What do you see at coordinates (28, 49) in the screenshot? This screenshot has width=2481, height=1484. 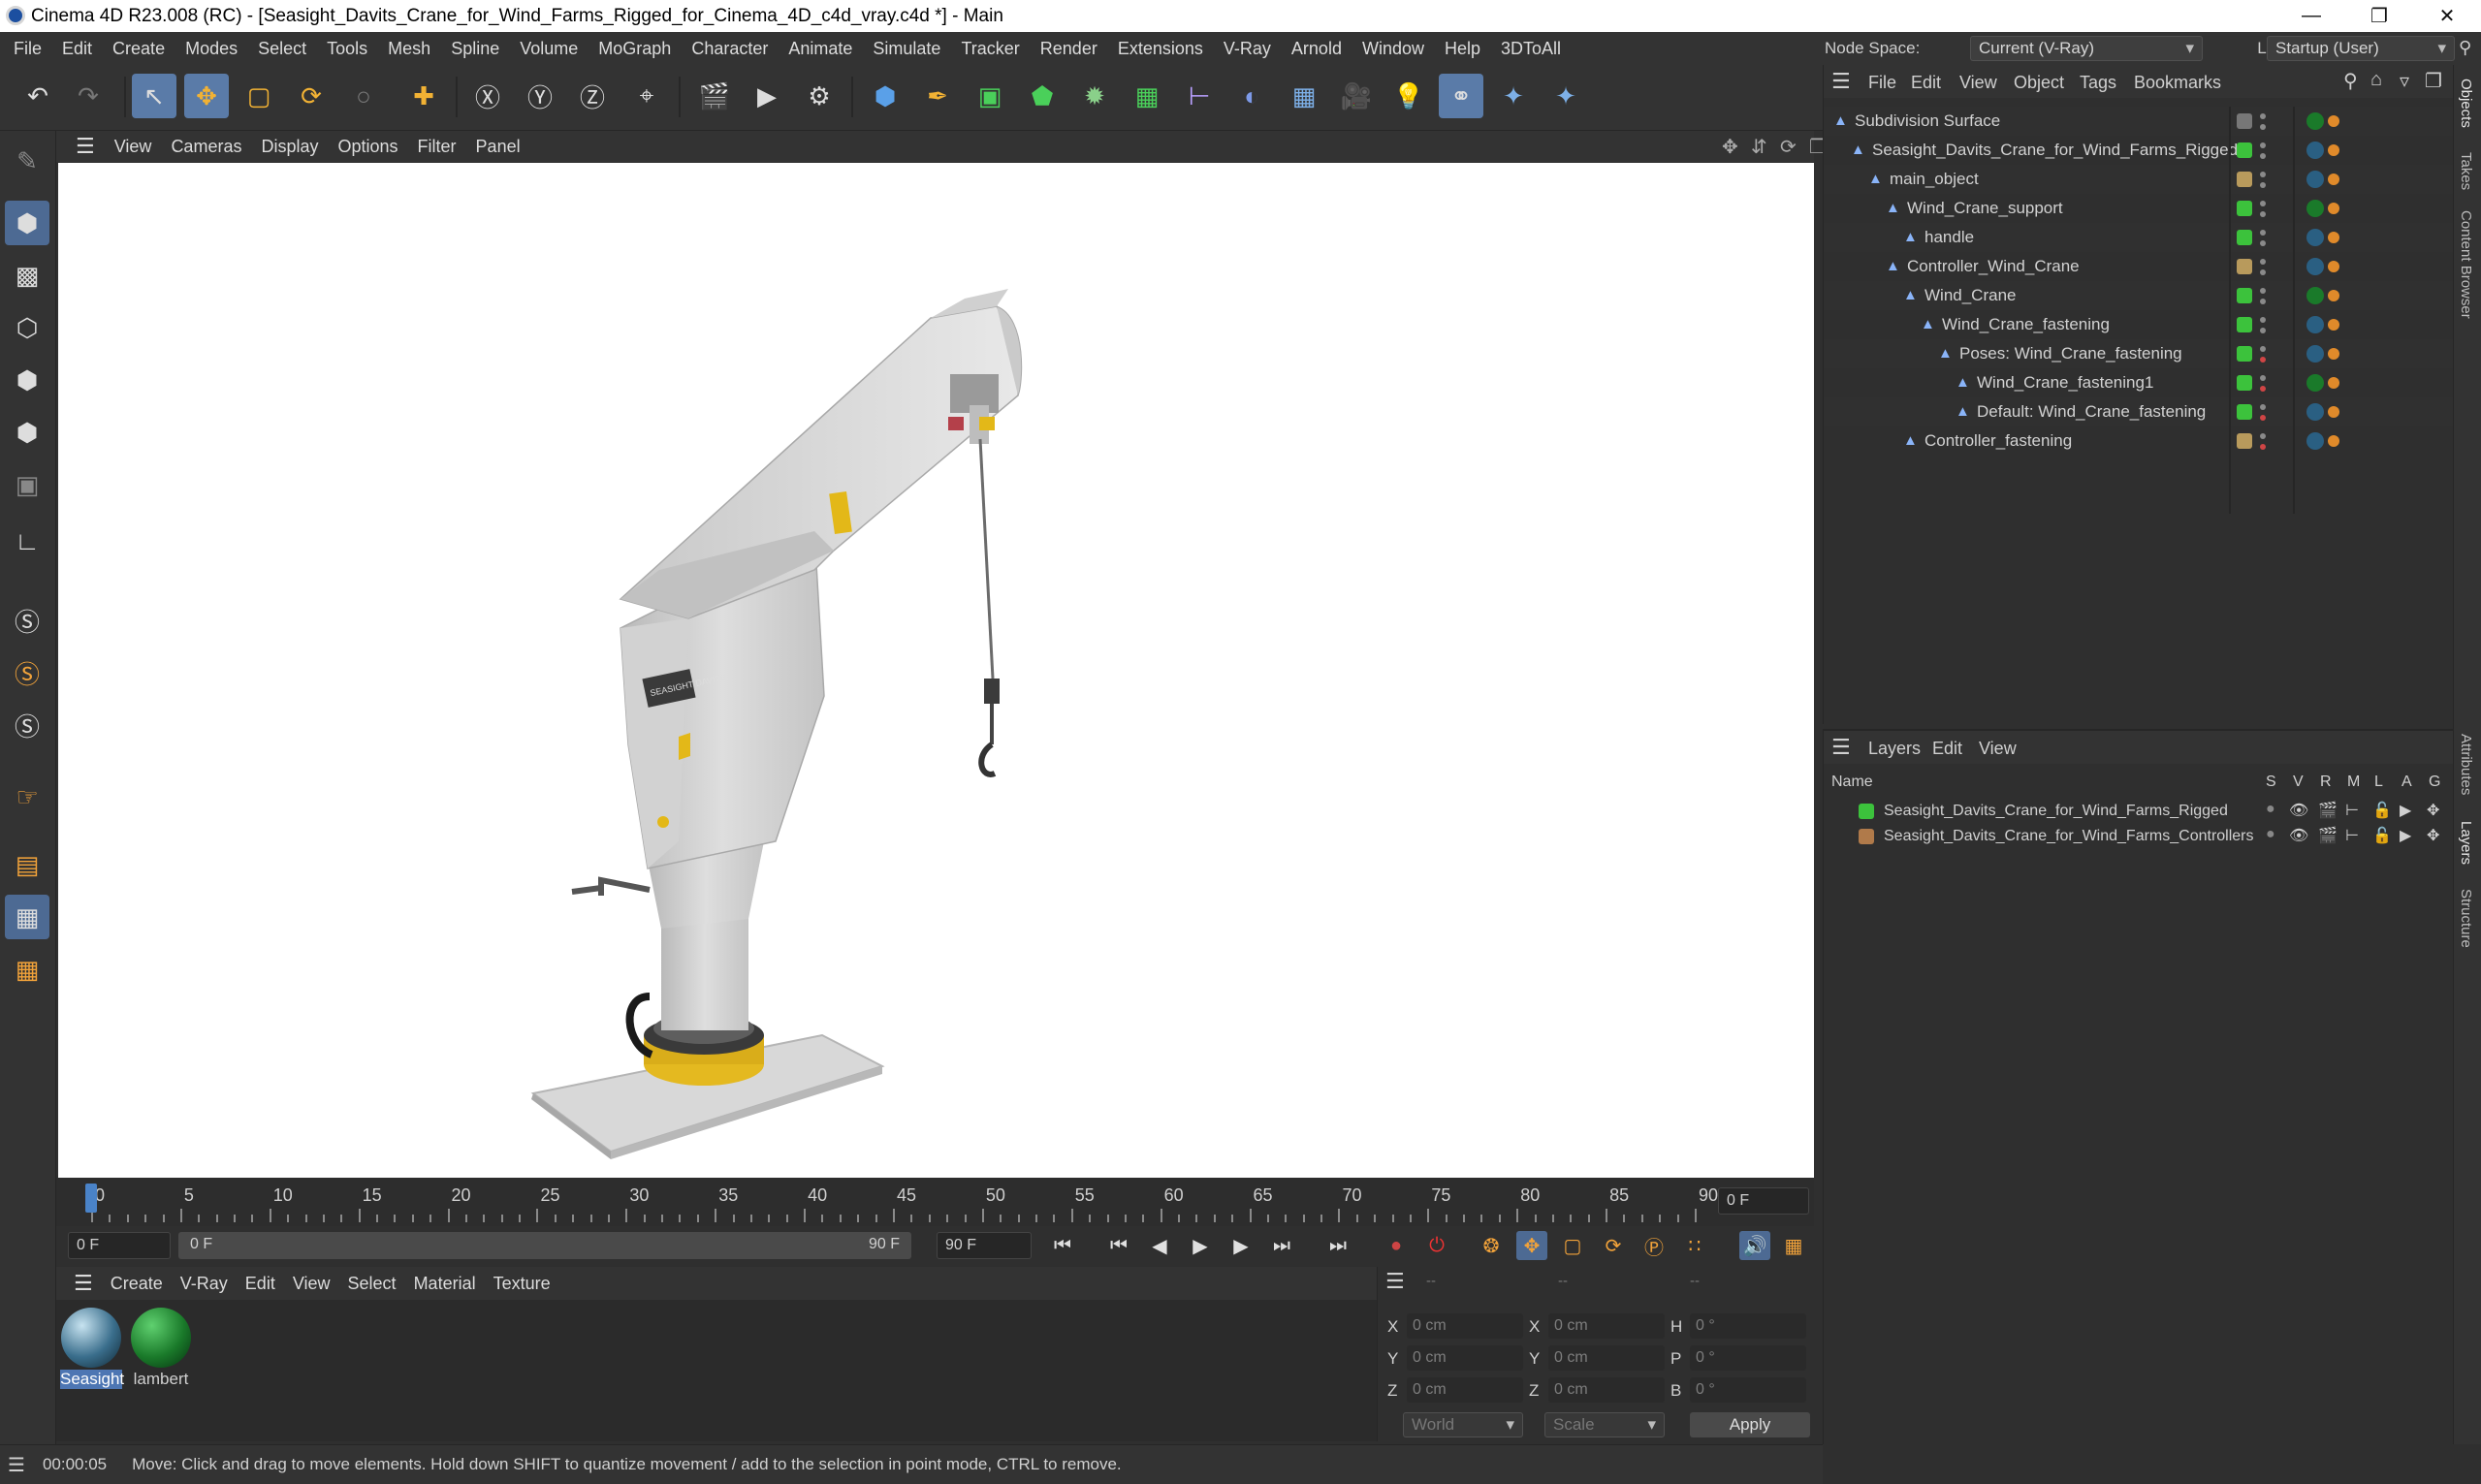 I see `menu-file: File` at bounding box center [28, 49].